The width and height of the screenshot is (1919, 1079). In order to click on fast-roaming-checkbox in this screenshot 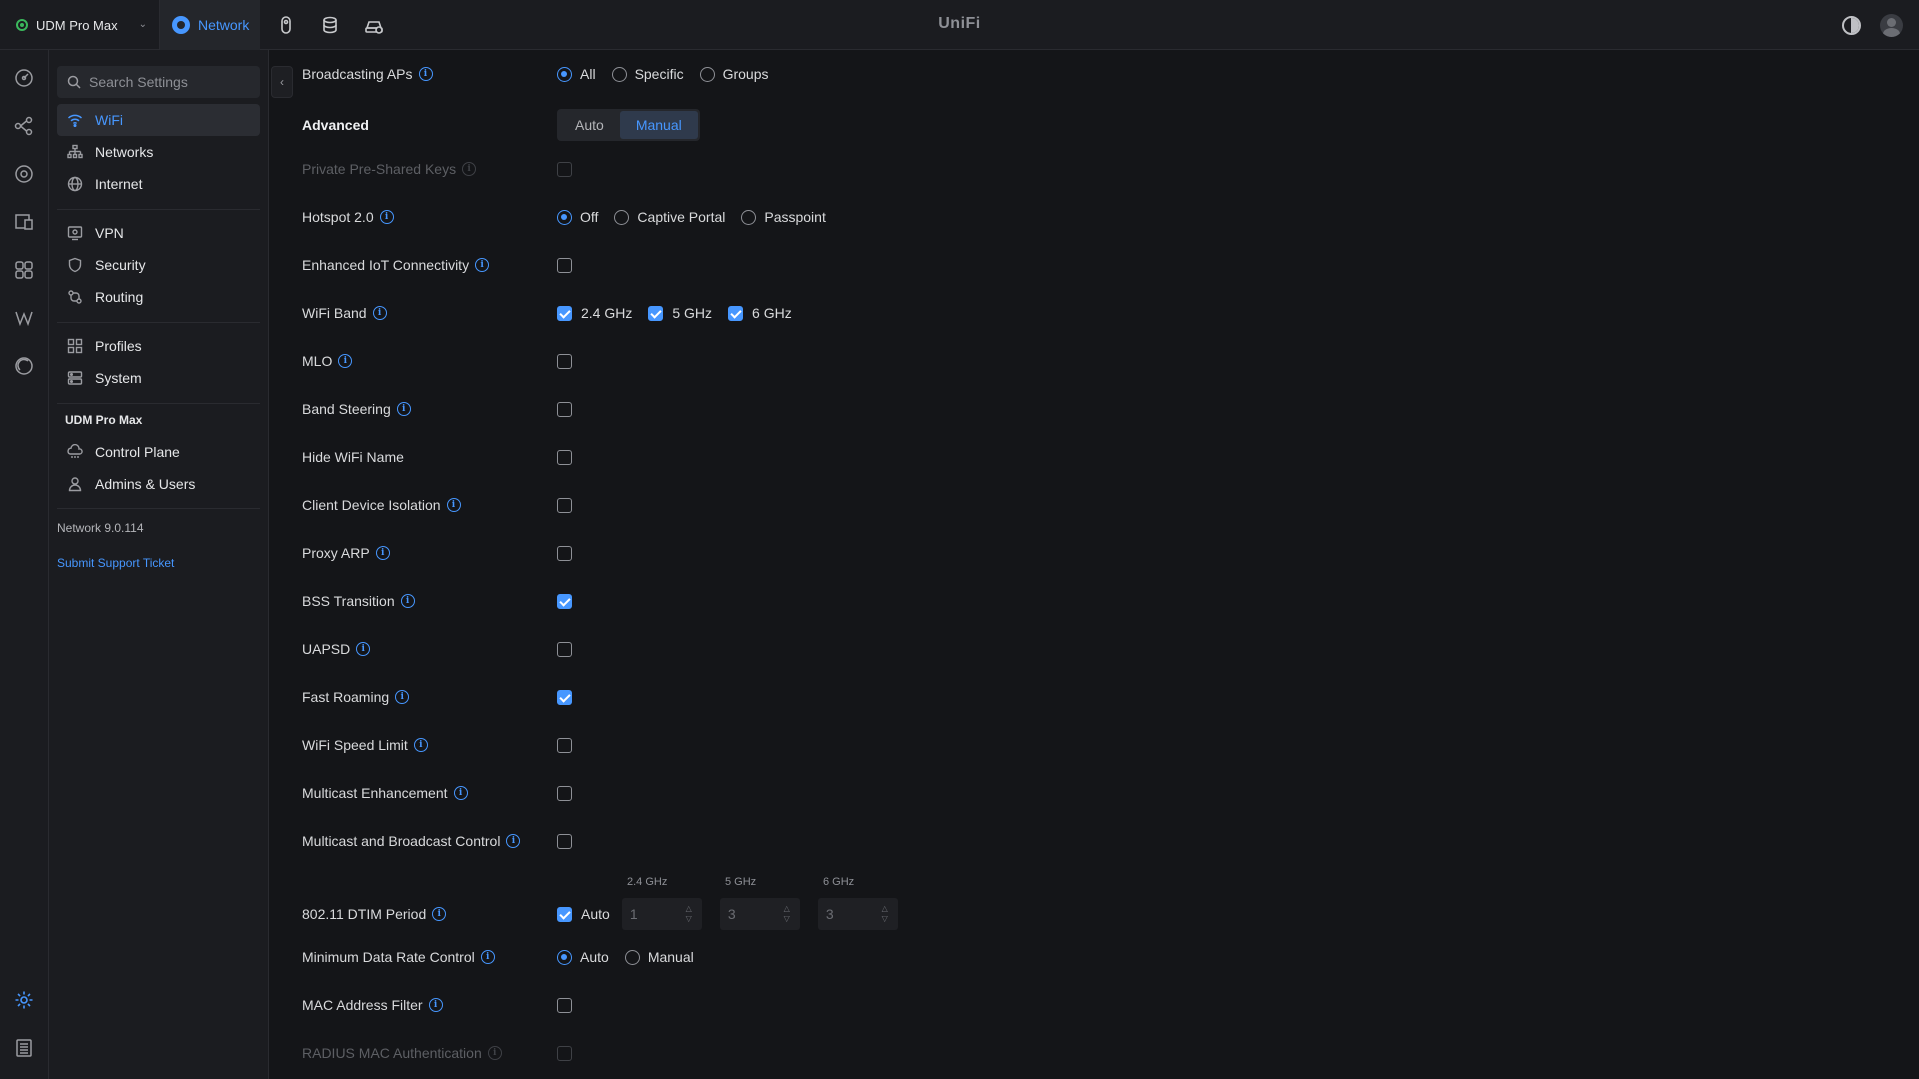, I will do `click(564, 697)`.